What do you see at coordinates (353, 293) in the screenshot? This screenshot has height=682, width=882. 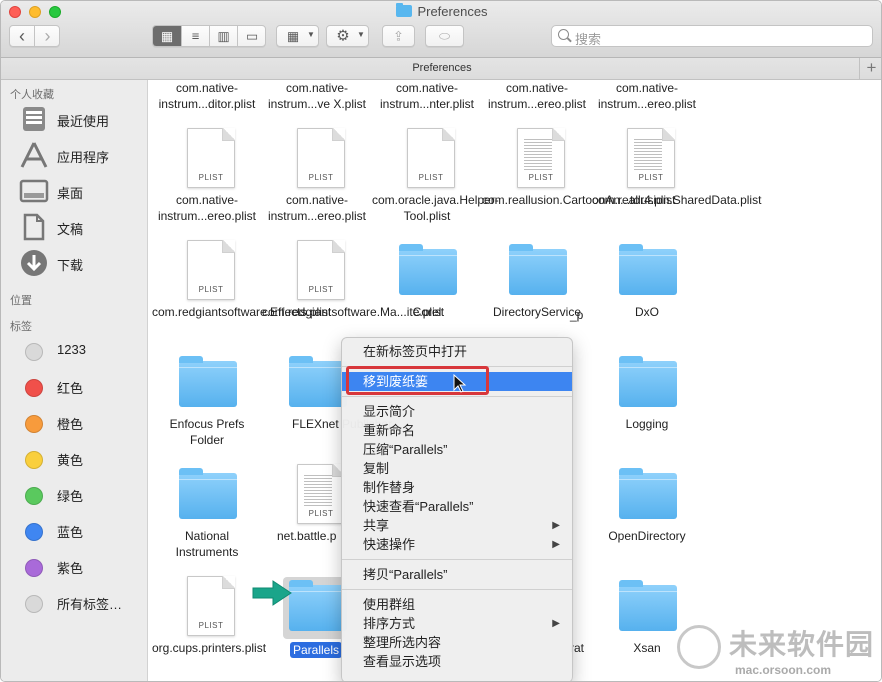 I see `file-item: PLIST com.redgiantsoftware.Ma...ite.plist` at bounding box center [353, 293].